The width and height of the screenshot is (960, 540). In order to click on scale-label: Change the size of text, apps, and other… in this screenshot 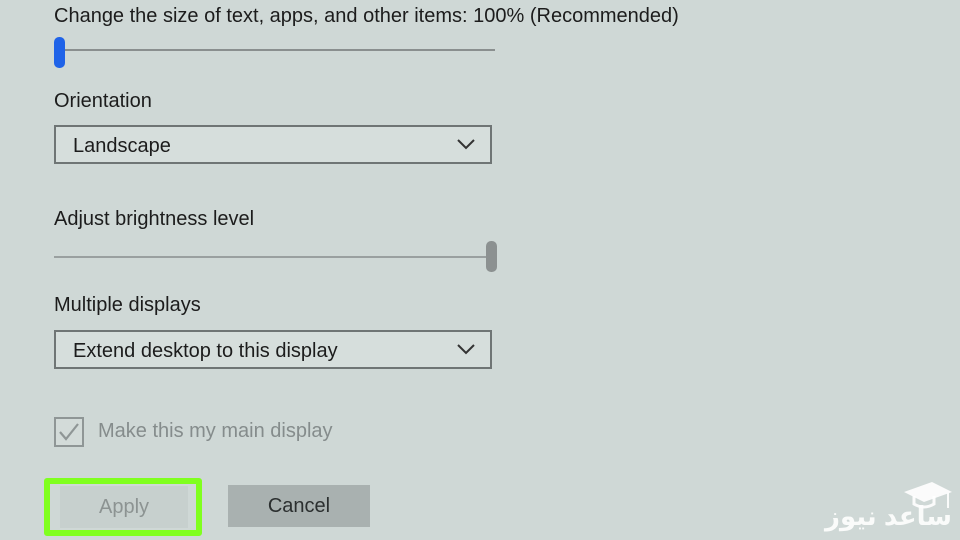, I will do `click(366, 16)`.